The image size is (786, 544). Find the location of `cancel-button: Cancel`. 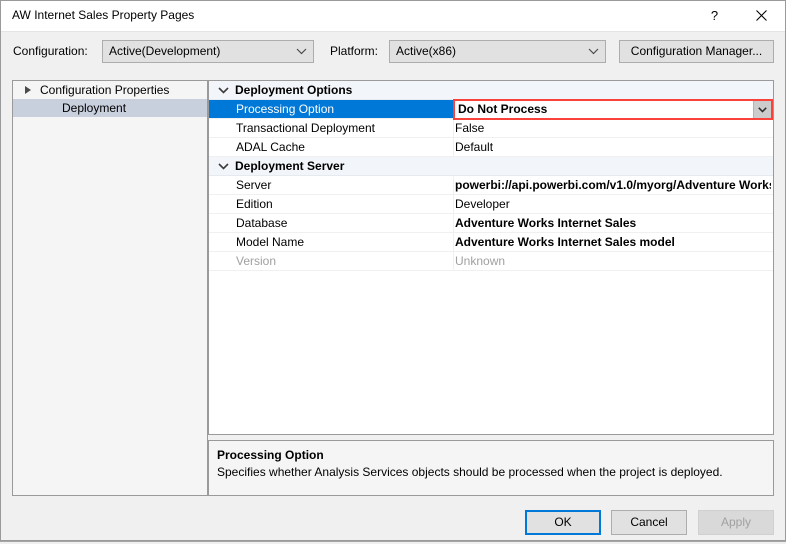

cancel-button: Cancel is located at coordinates (649, 522).